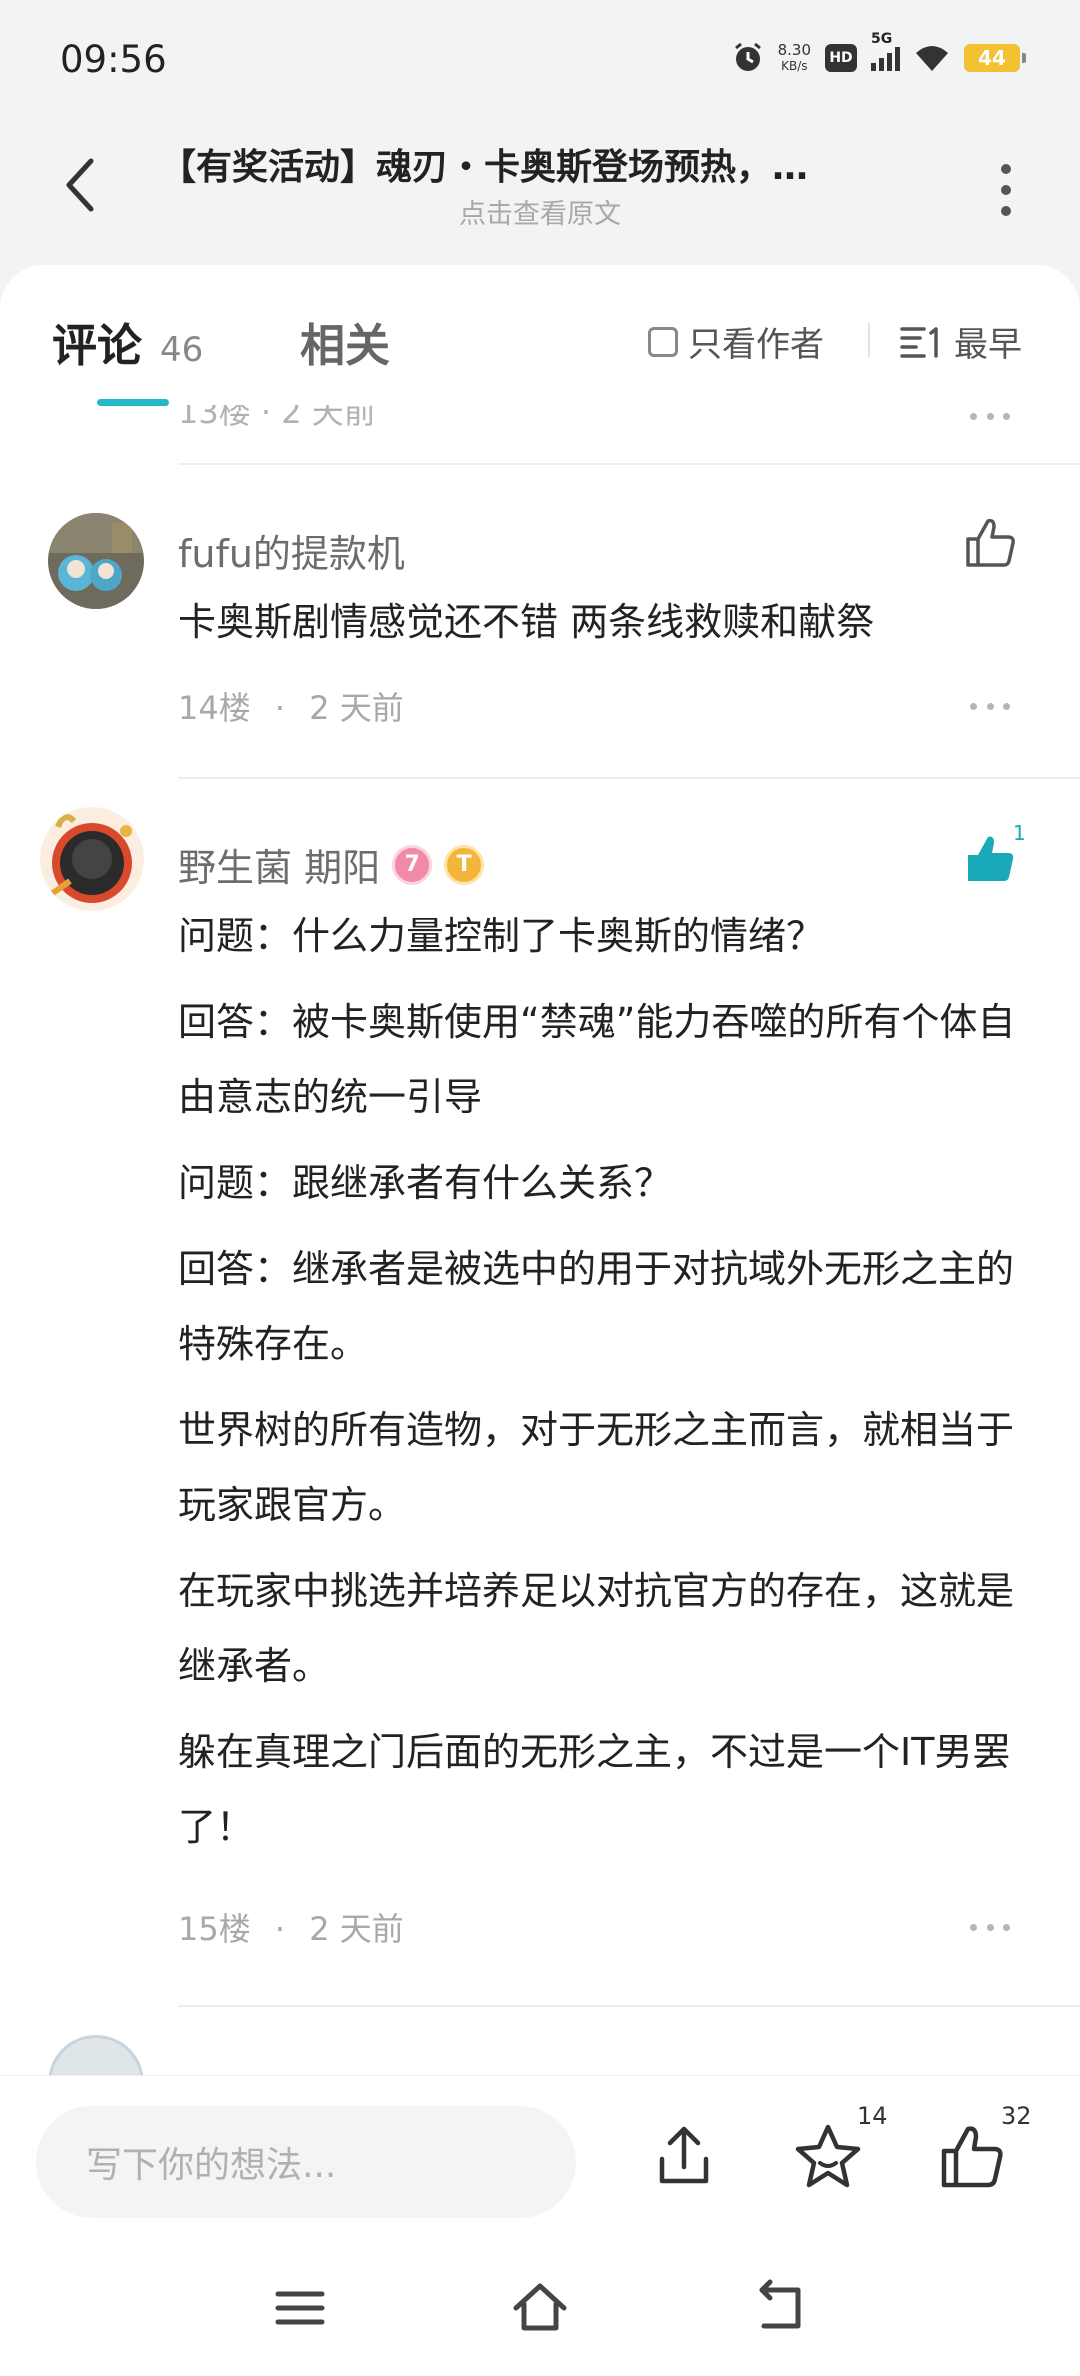 Image resolution: width=1080 pixels, height=2376 pixels. Describe the element at coordinates (747, 56) in the screenshot. I see `alarm-icon` at that location.